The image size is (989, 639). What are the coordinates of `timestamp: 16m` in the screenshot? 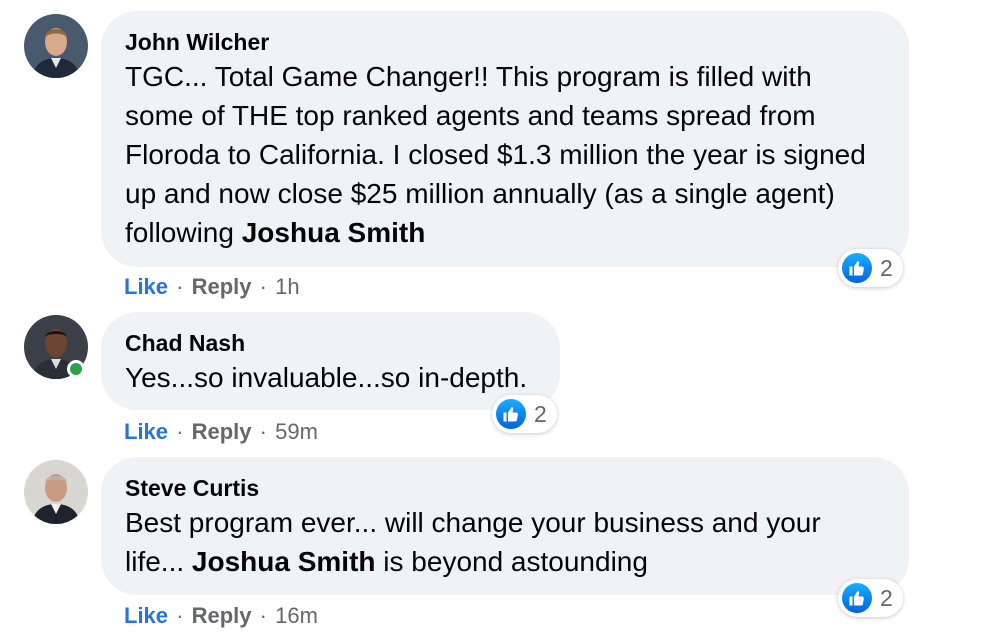 It's located at (296, 615).